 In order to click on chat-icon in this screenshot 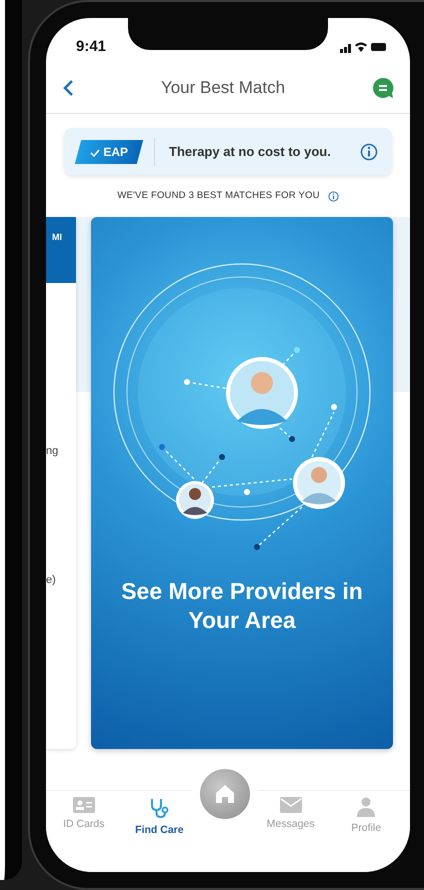, I will do `click(383, 87)`.